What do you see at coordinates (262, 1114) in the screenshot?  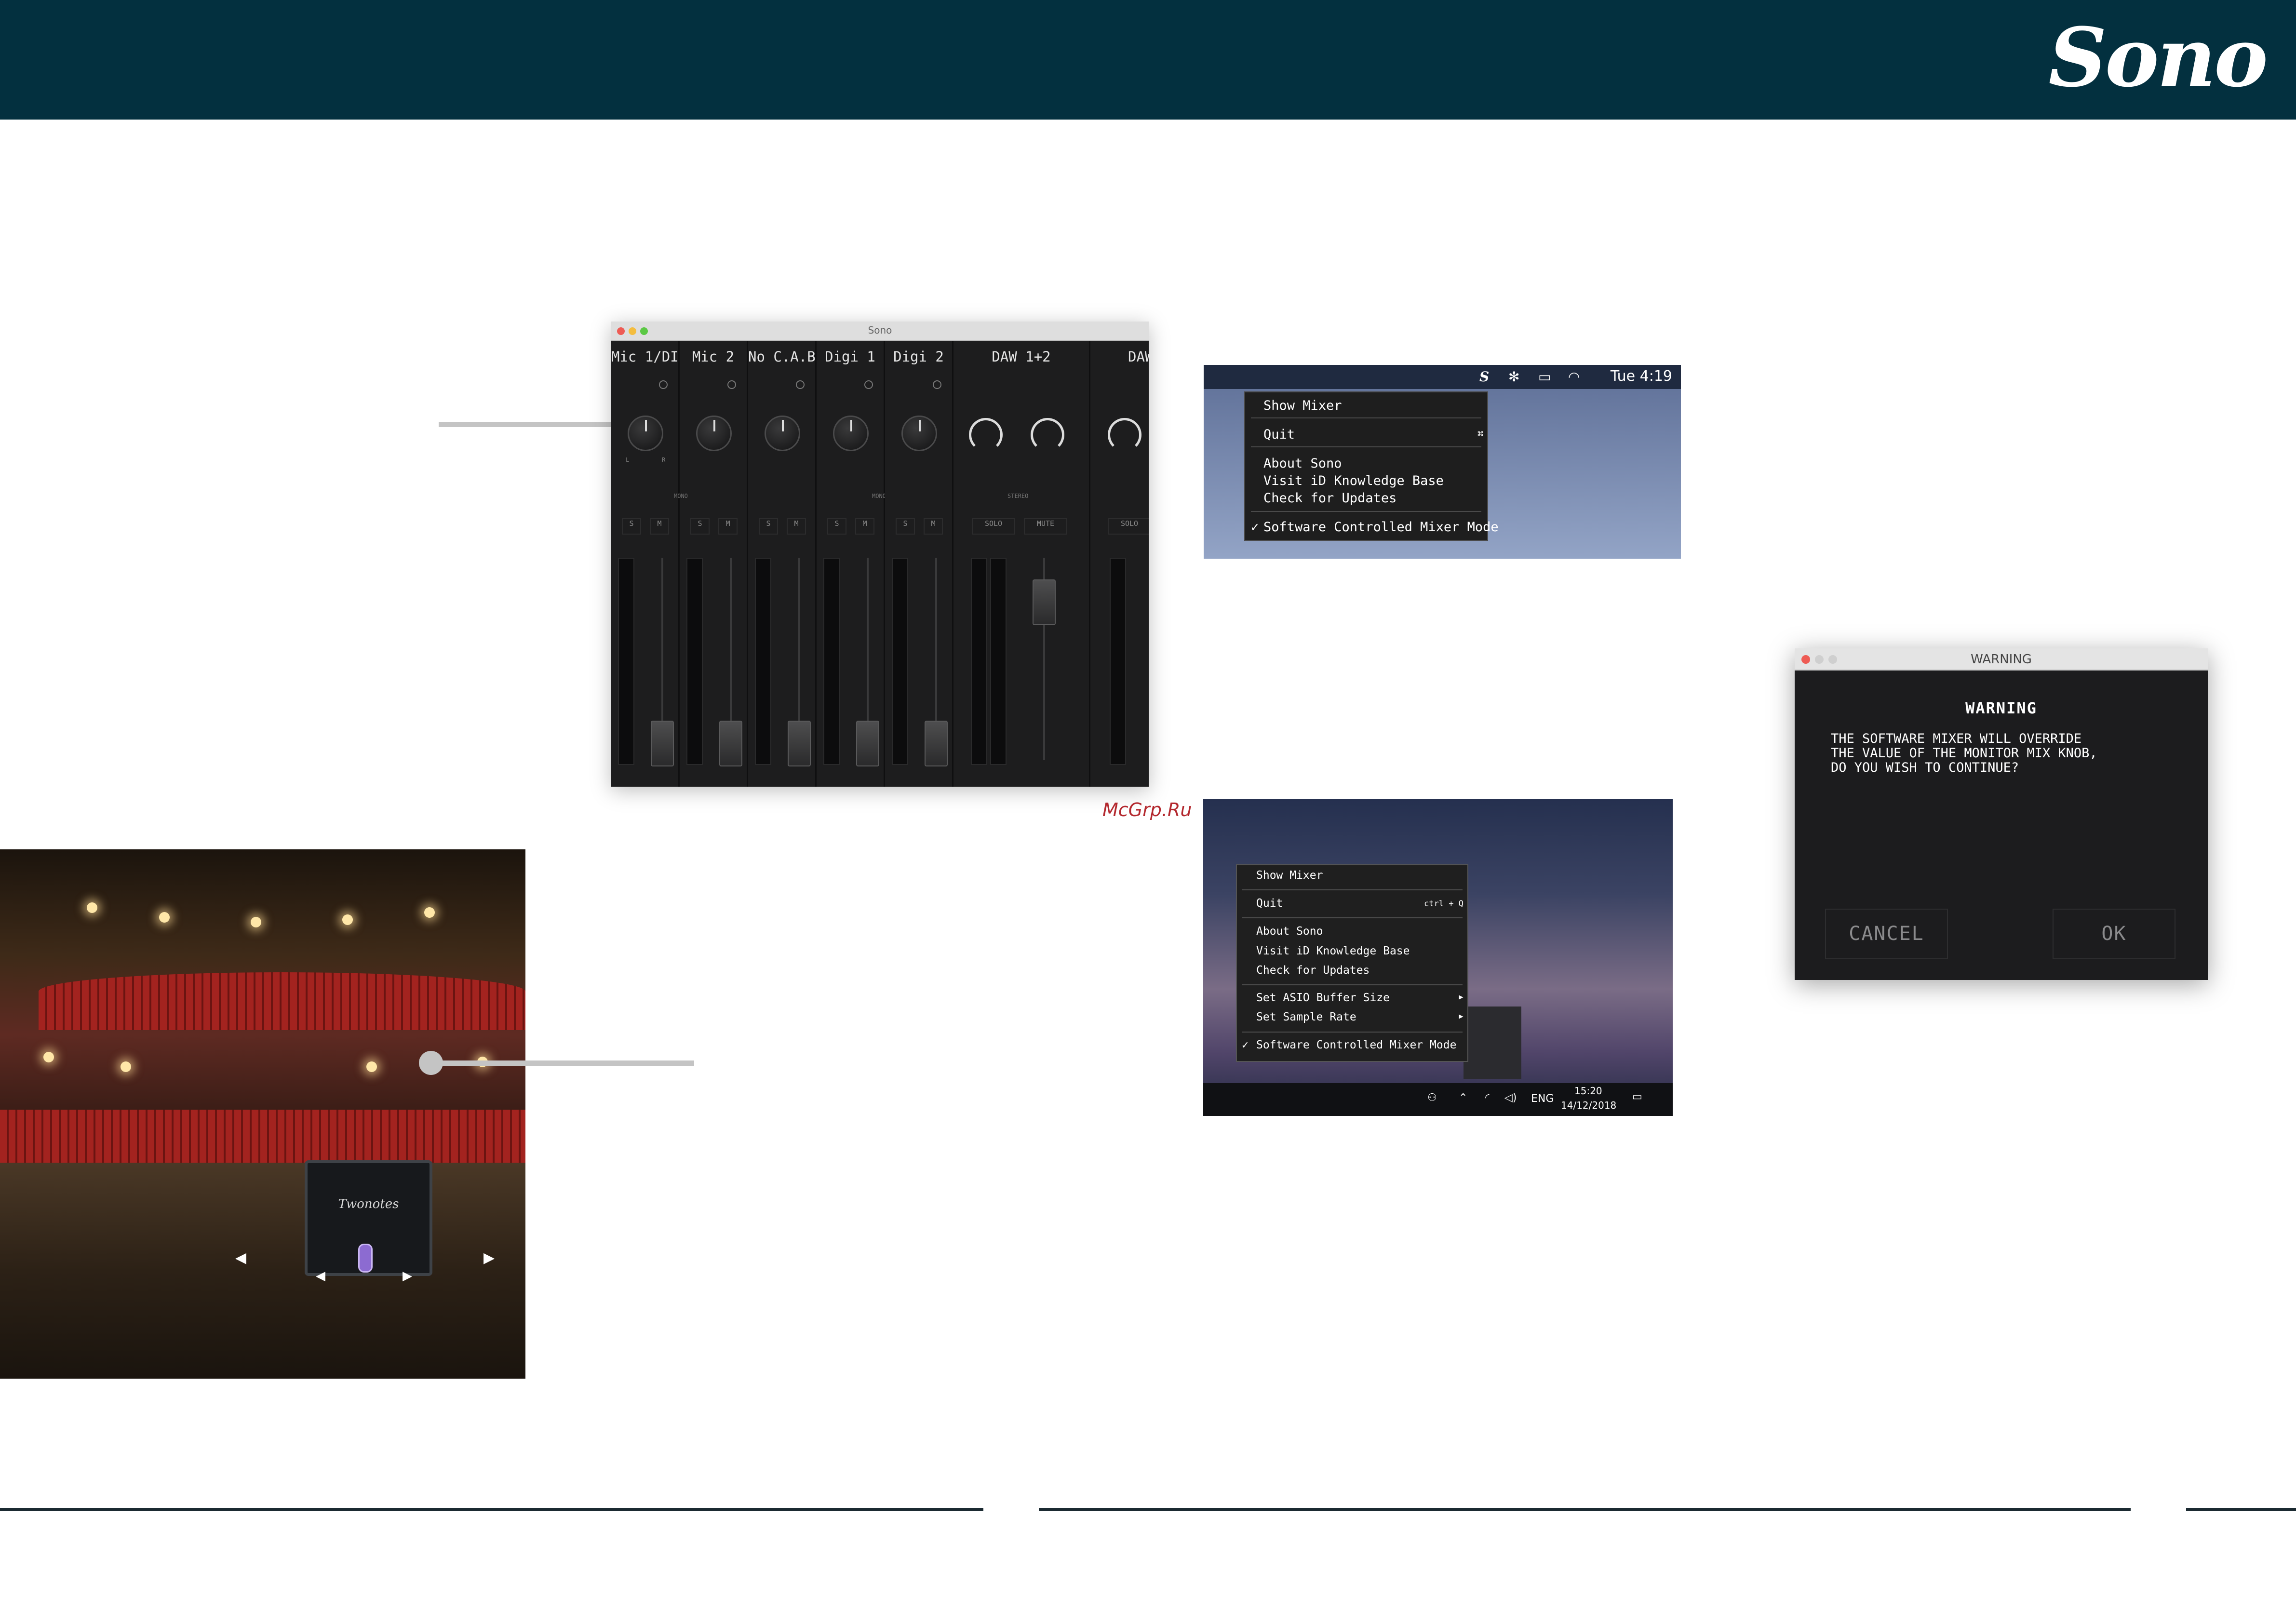 I see `virtual-stage-image: Twonotes ◀ ▶ ◀ ▶` at bounding box center [262, 1114].